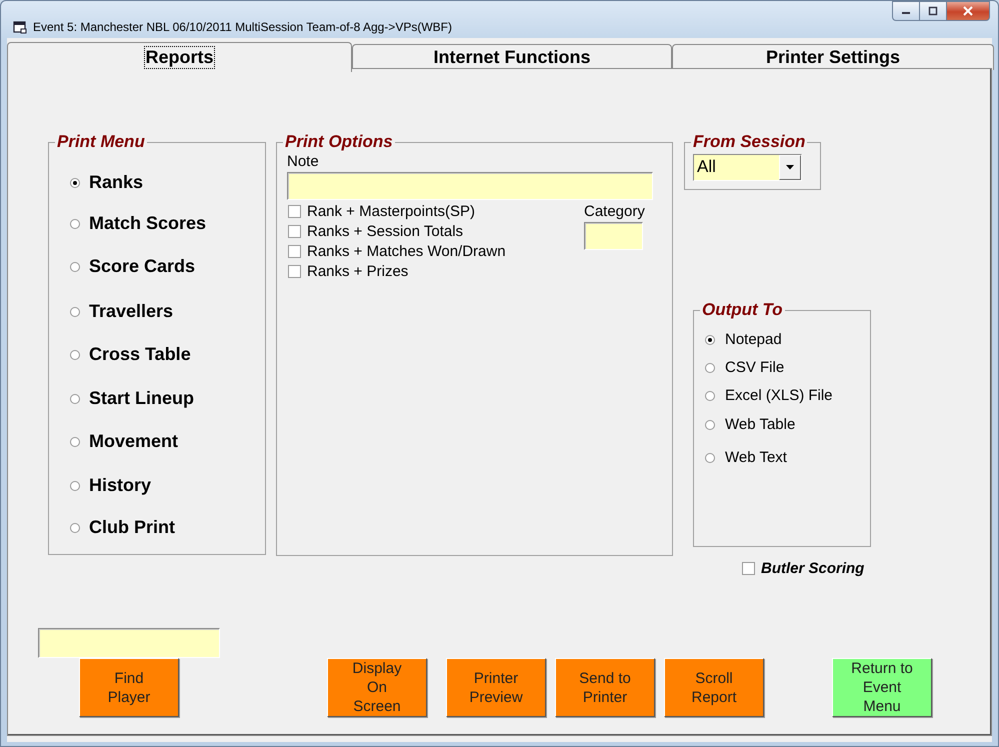  I want to click on session-dropdown: All, so click(747, 167).